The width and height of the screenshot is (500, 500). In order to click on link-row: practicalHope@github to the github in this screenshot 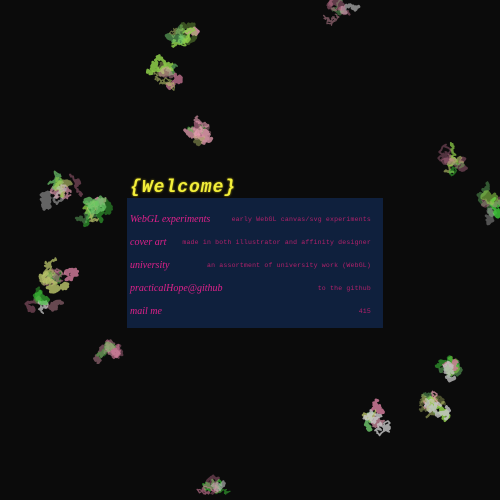, I will do `click(255, 289)`.